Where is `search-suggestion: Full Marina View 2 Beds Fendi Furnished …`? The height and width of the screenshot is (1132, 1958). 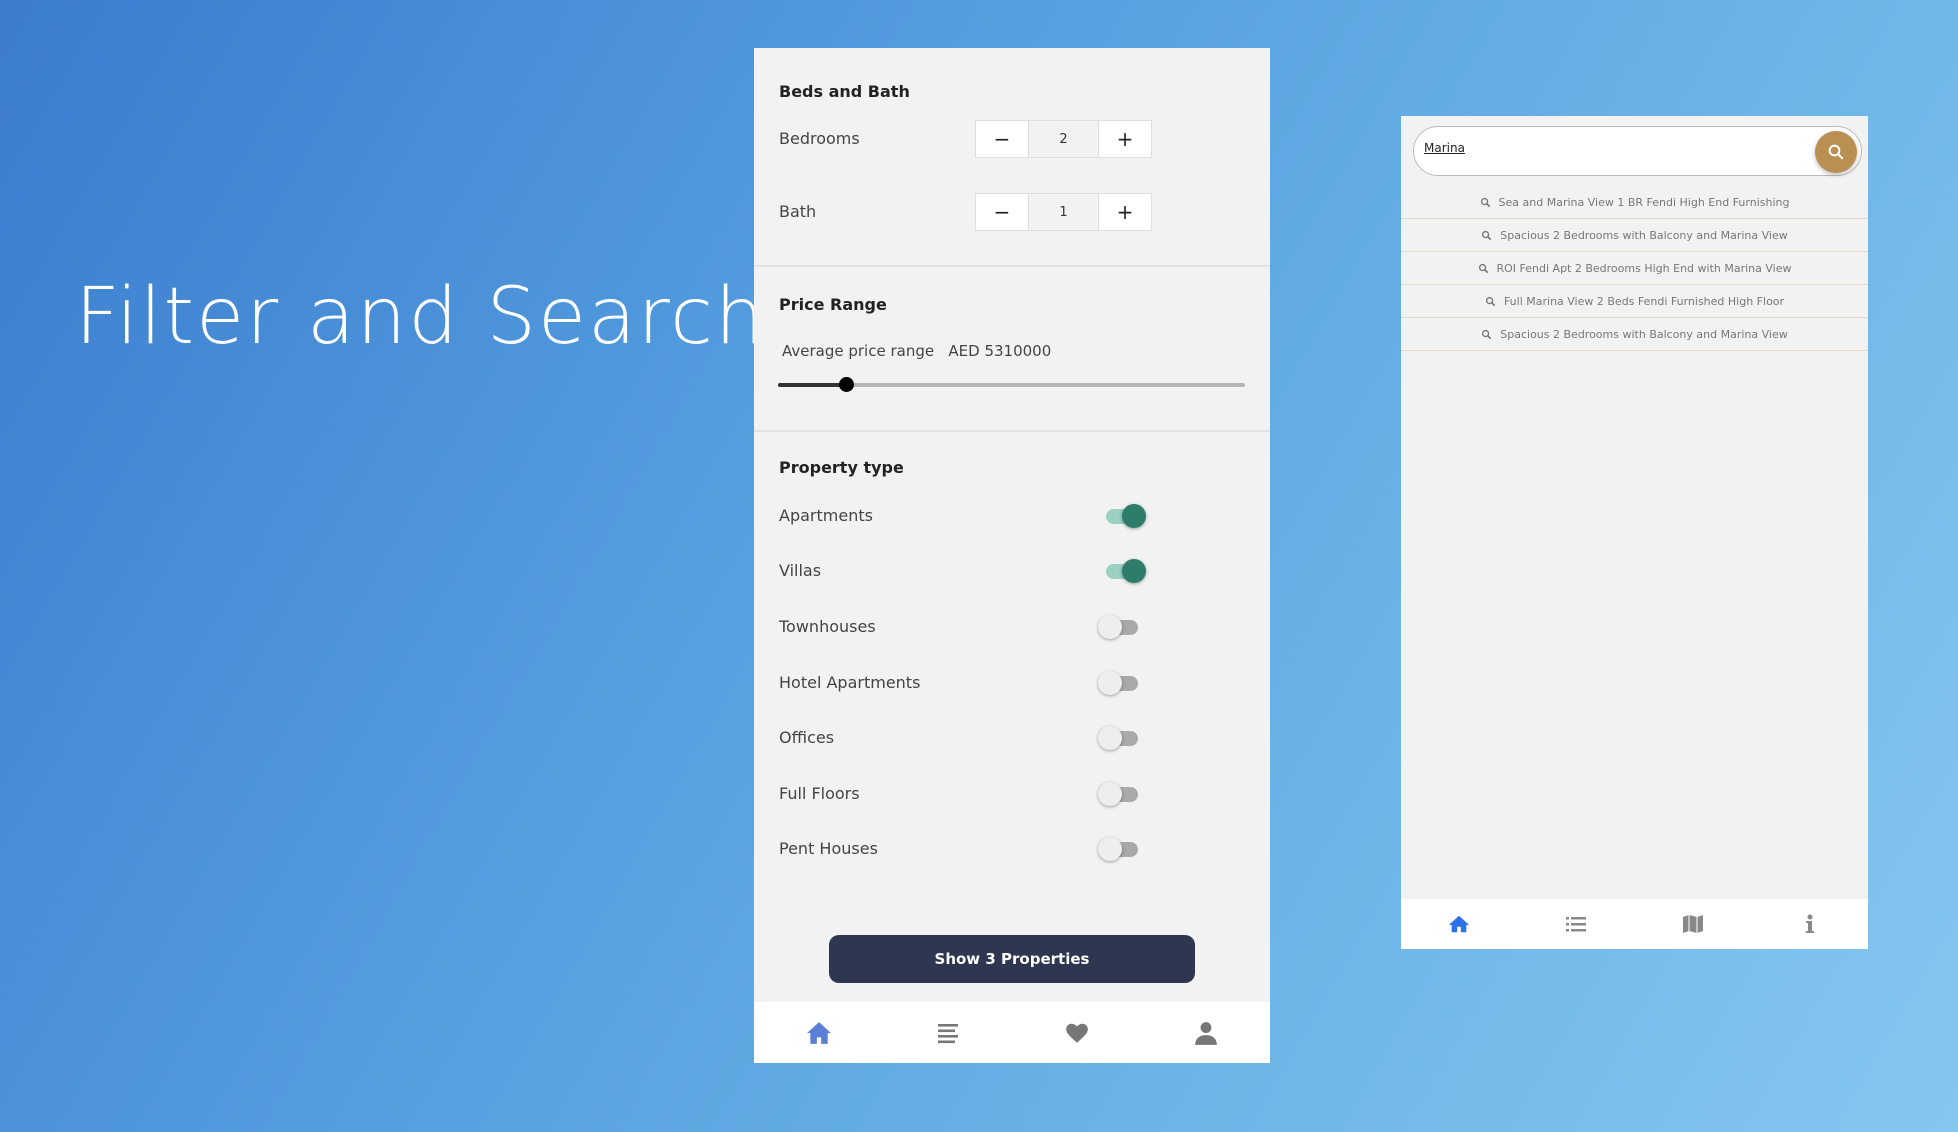
search-suggestion: Full Marina View 2 Beds Fendi Furnished … is located at coordinates (1634, 301).